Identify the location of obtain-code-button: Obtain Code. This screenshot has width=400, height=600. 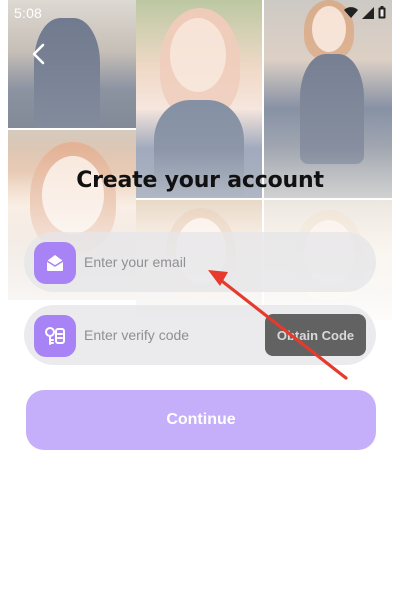
(315, 335).